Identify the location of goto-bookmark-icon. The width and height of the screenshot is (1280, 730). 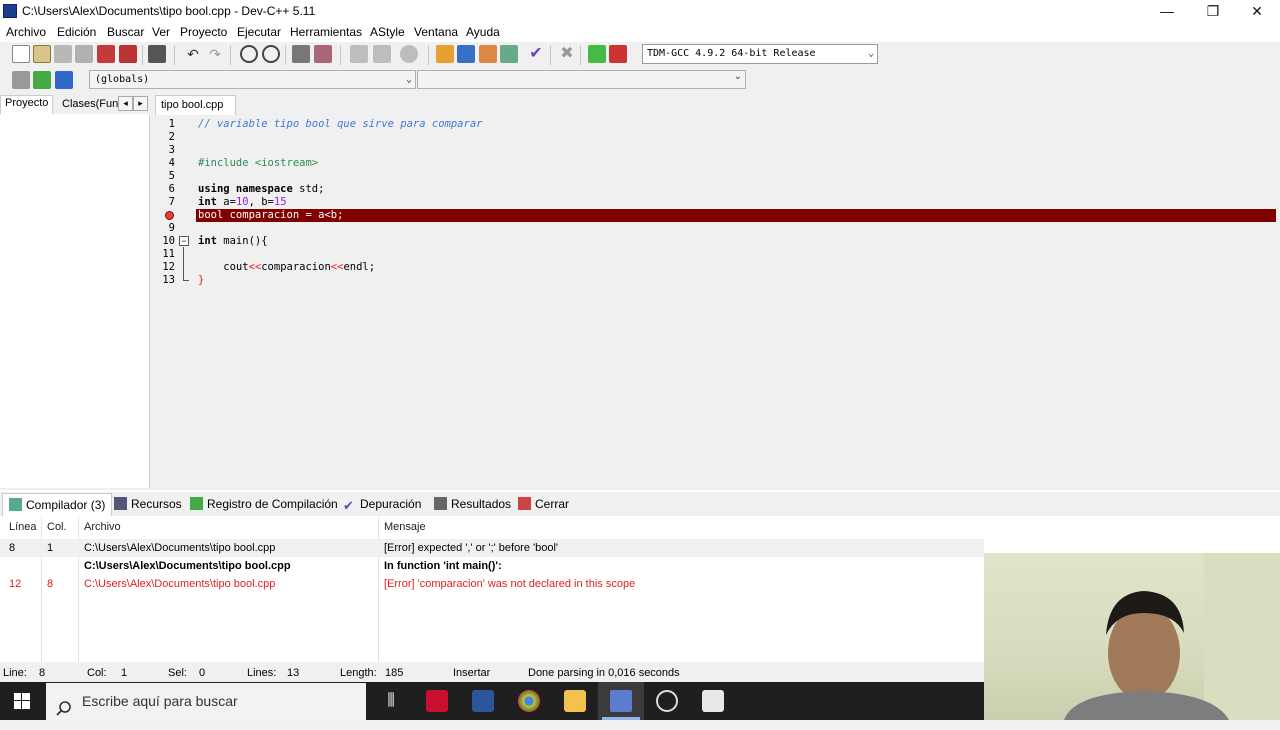
(64, 80).